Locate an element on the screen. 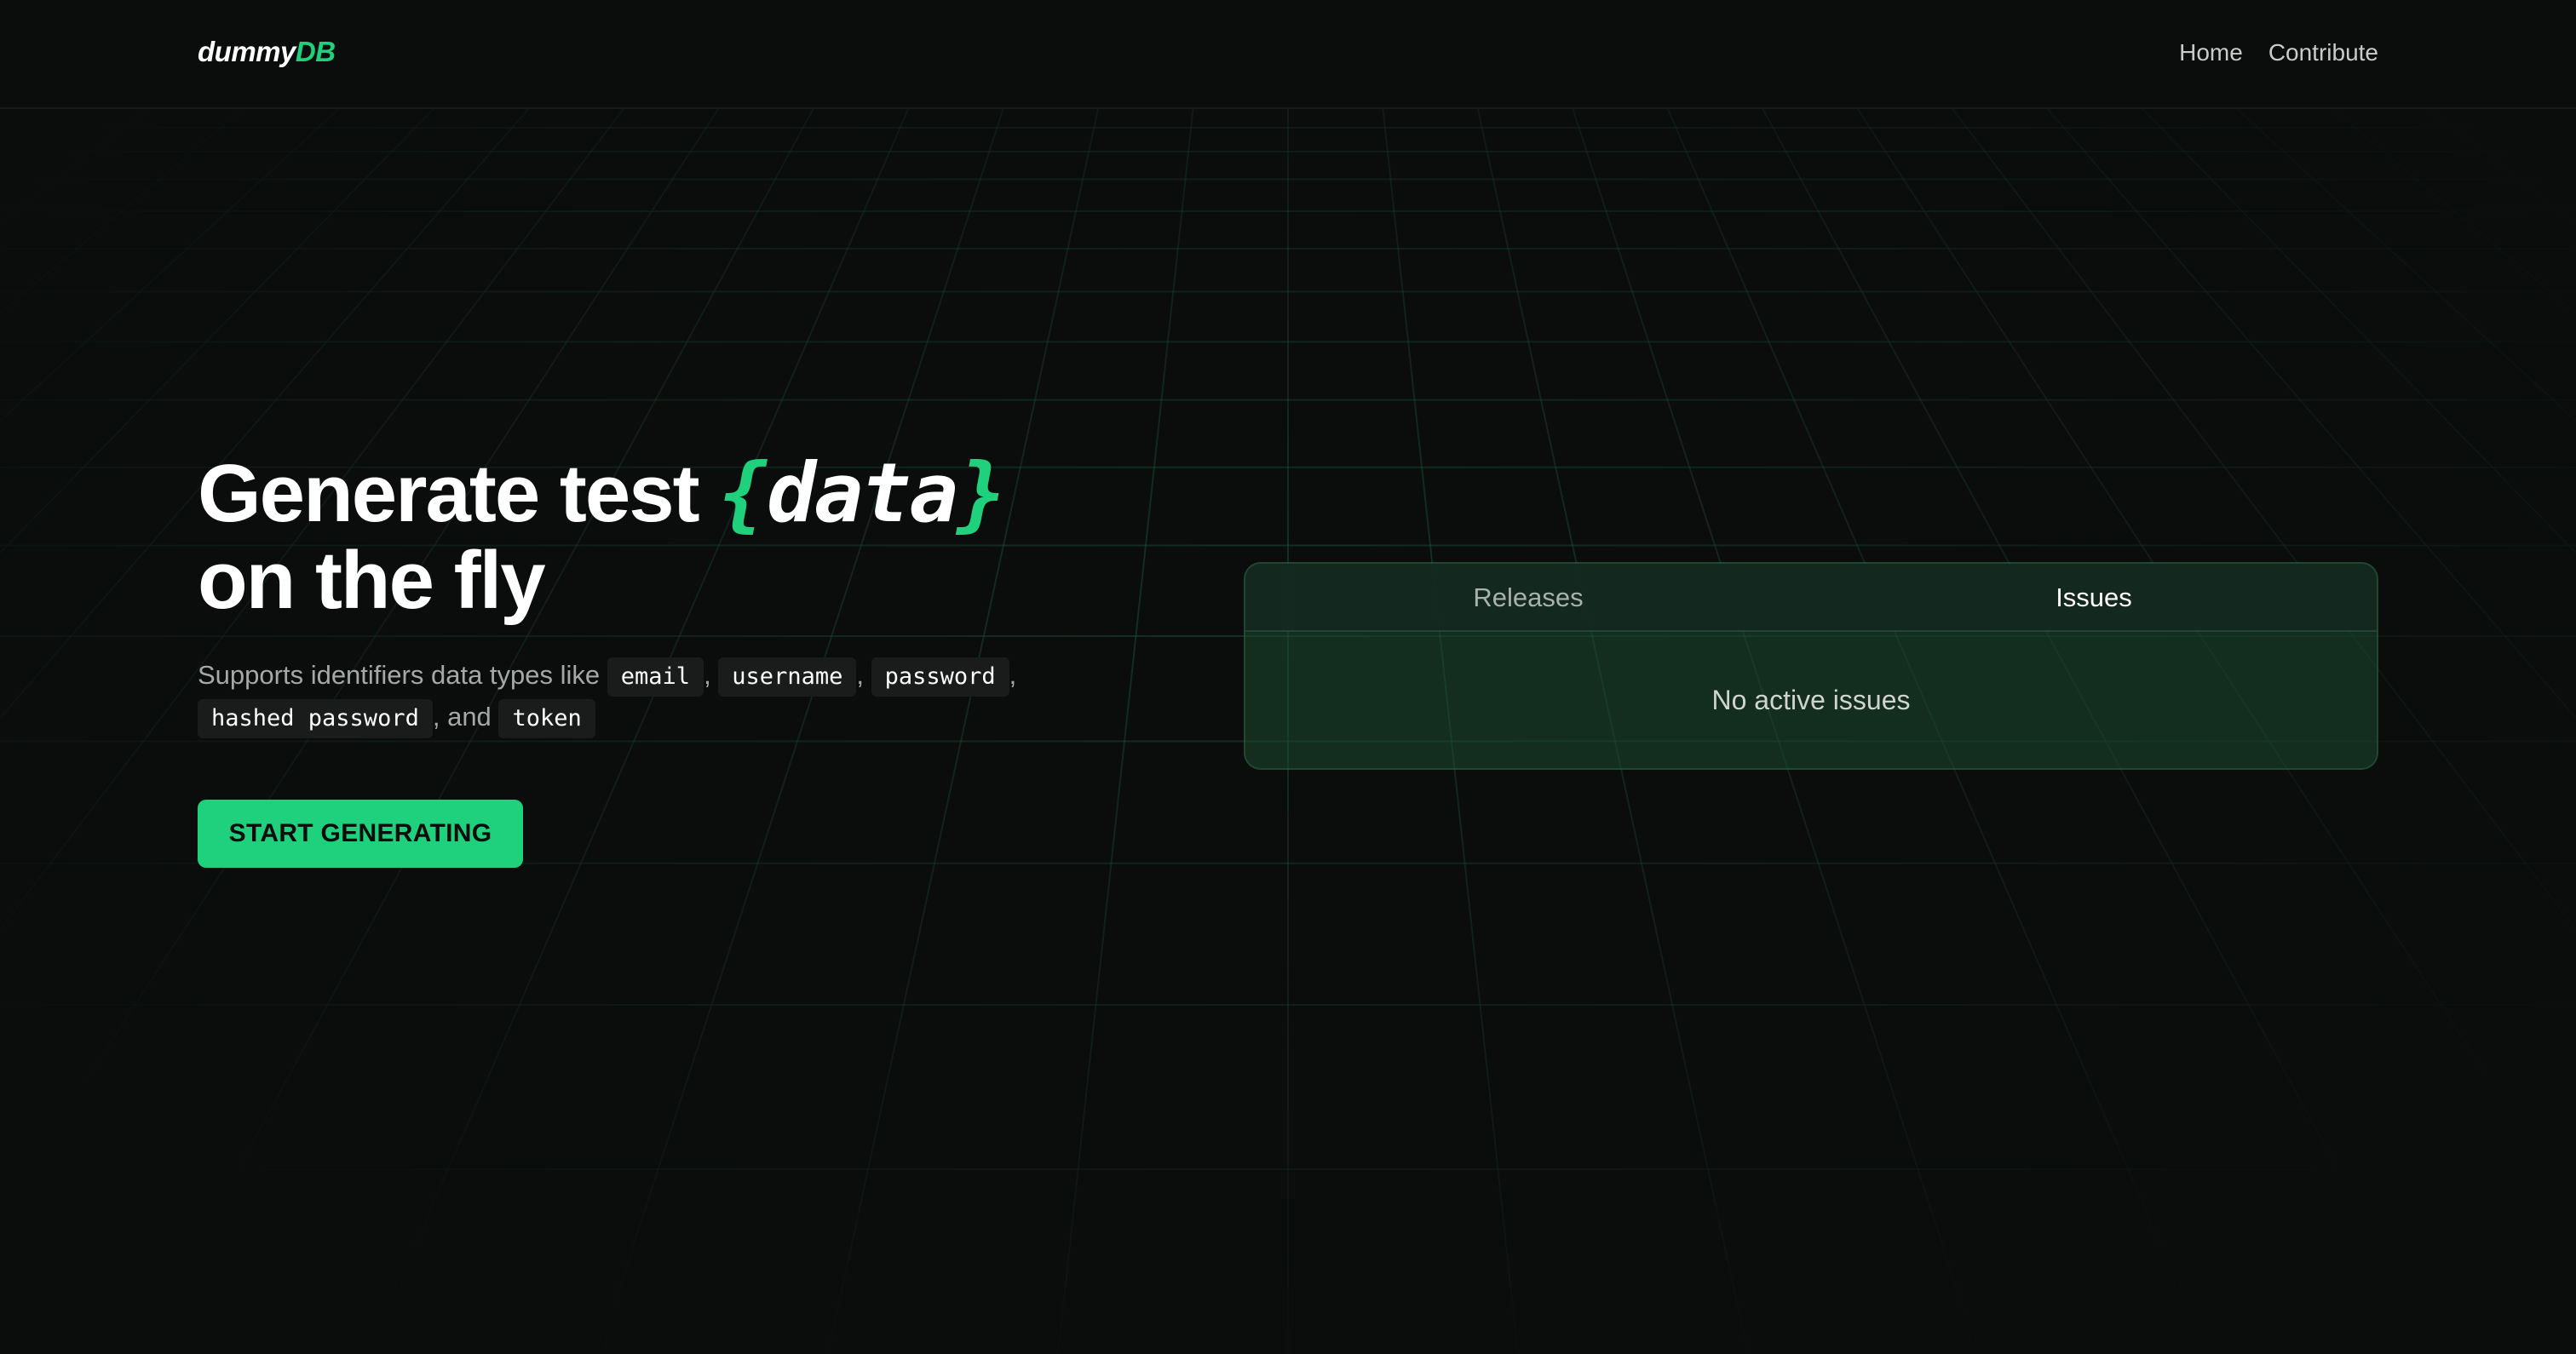 The width and height of the screenshot is (2576, 1354). logo-text-dummy: dummy is located at coordinates (247, 52).